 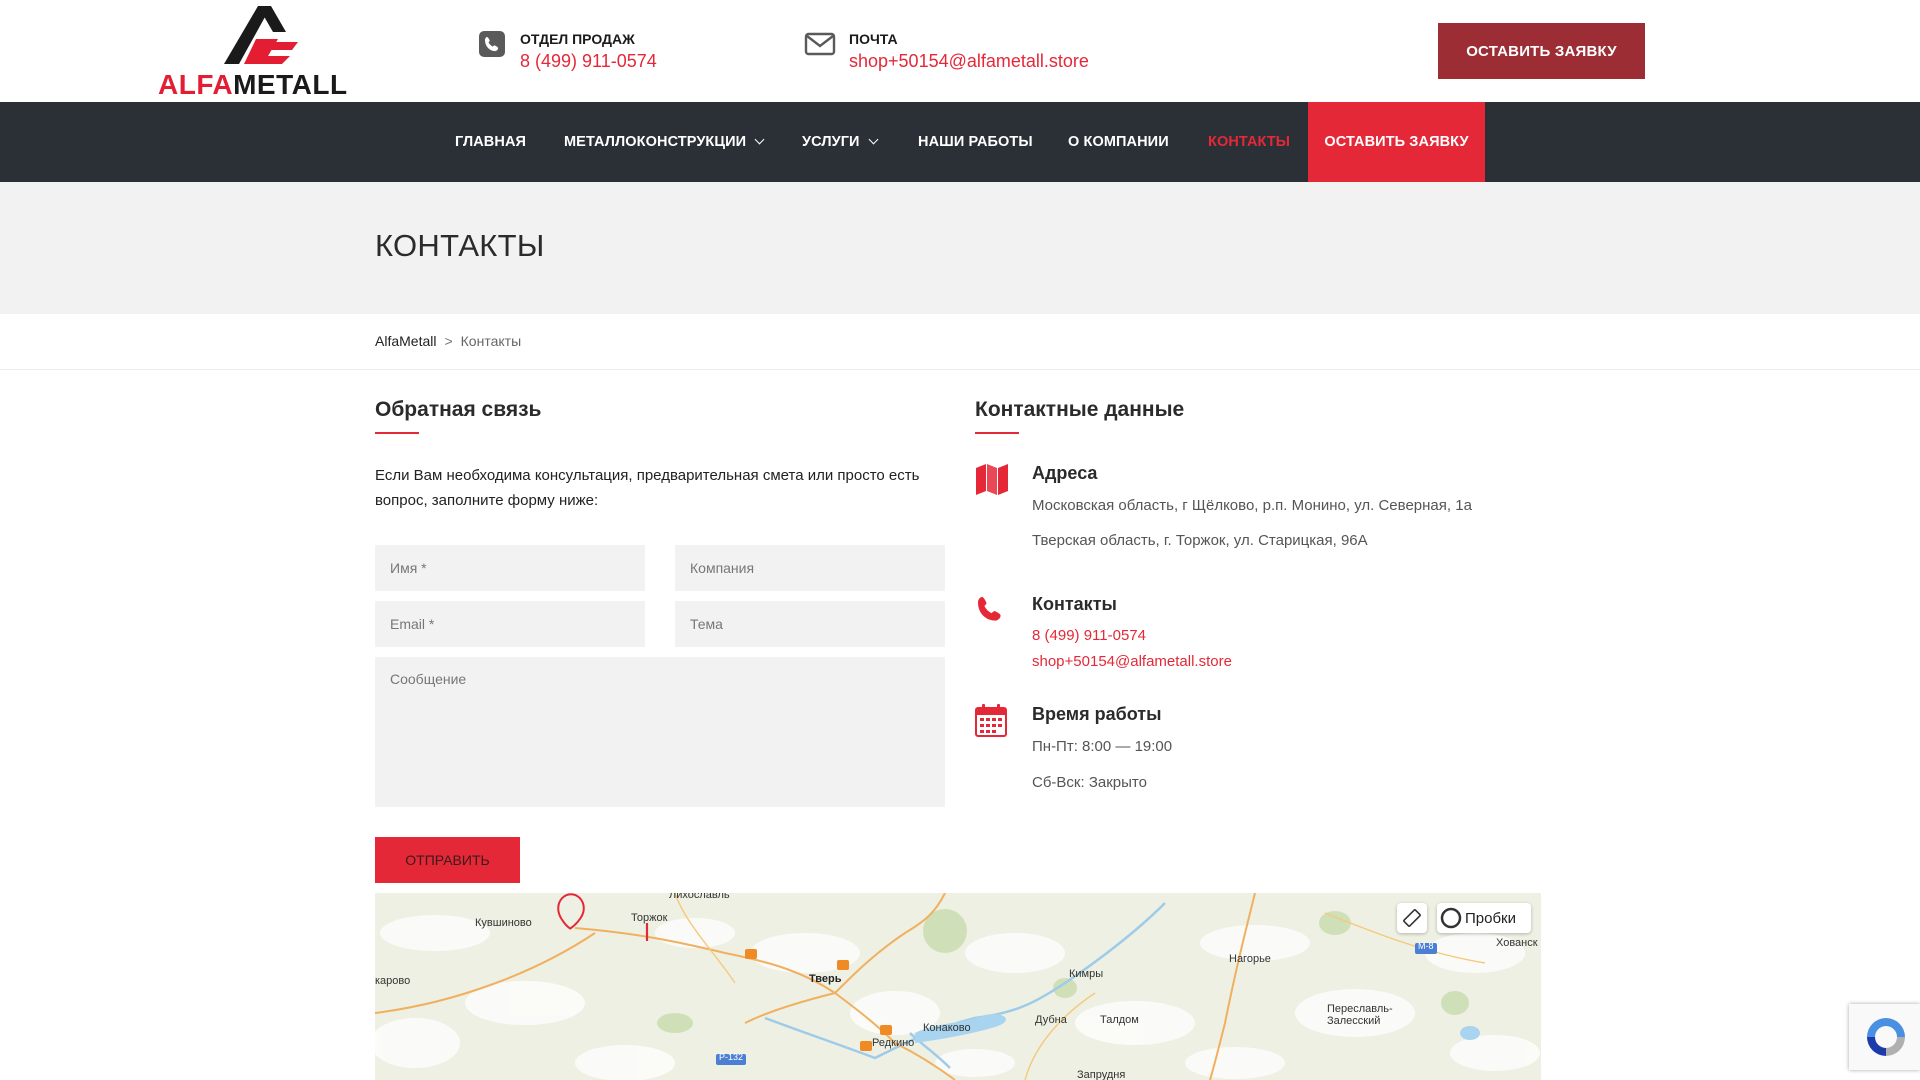 I want to click on message-field, so click(x=660, y=732).